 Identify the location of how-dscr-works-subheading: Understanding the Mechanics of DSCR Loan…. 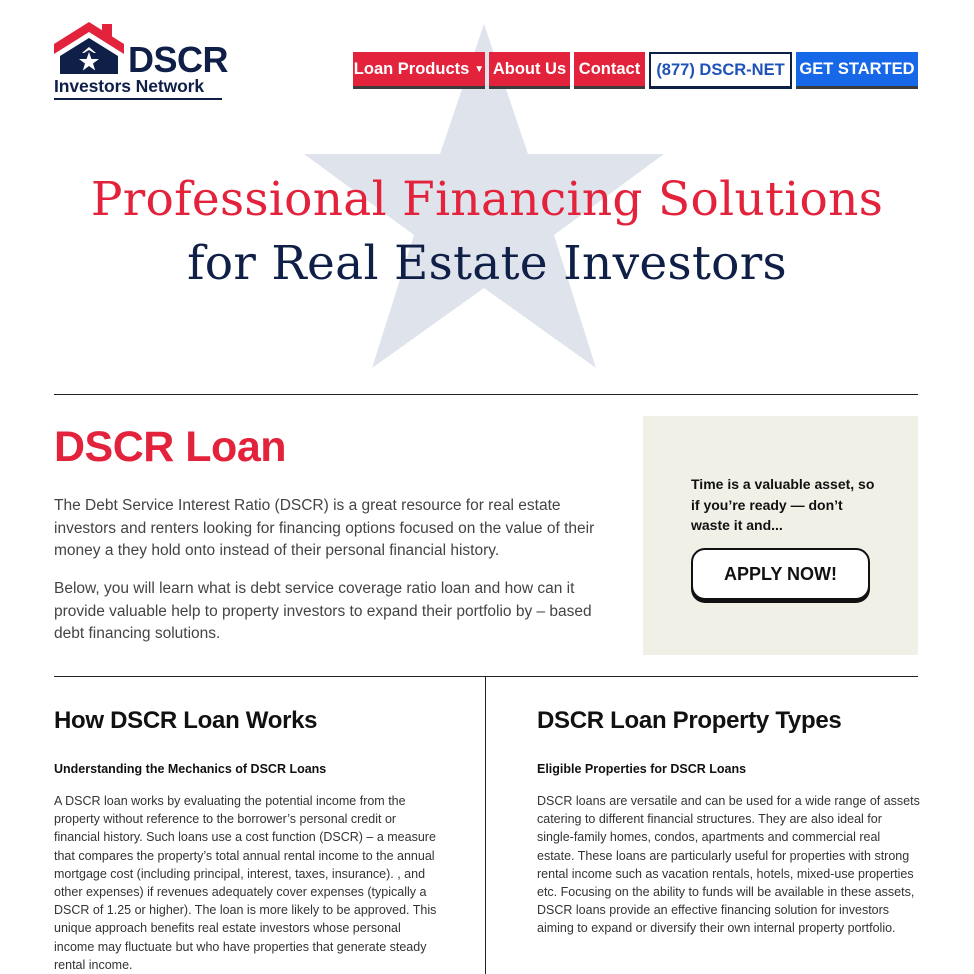
(190, 769).